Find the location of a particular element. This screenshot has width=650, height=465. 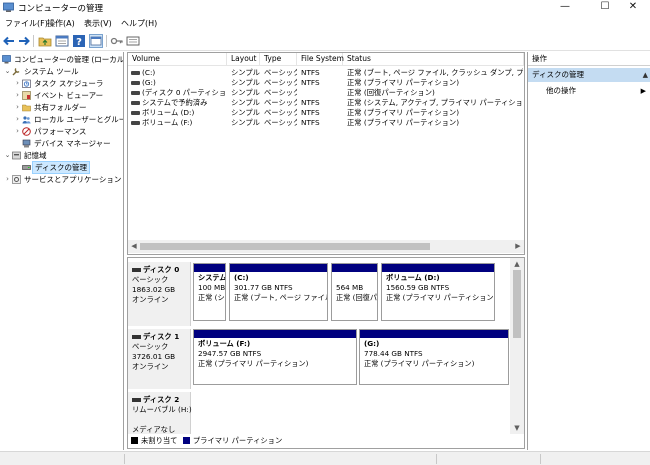

disk-name: ディスク 1 is located at coordinates (161, 336).